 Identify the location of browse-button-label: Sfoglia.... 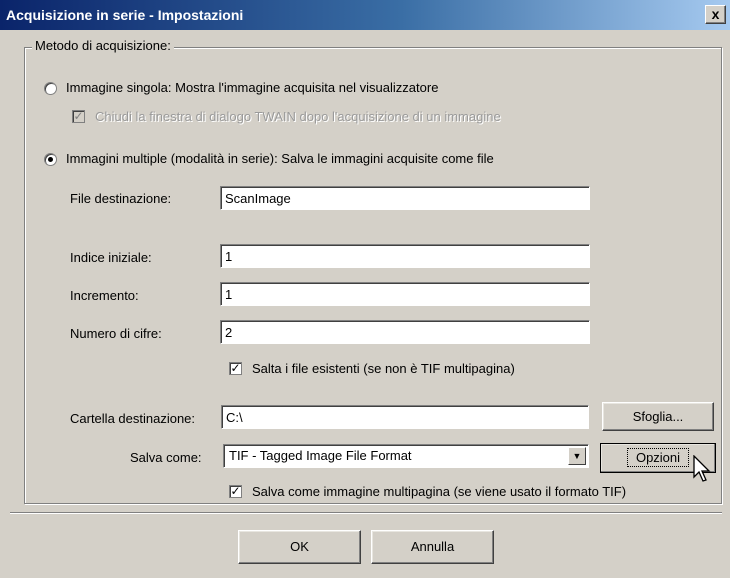
(658, 416).